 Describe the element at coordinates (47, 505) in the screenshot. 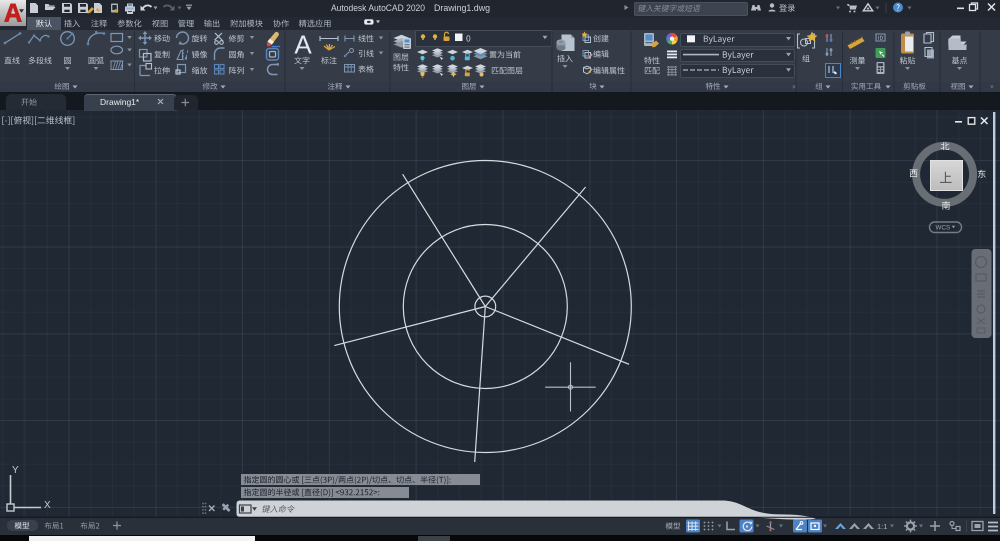

I see `svg-text: X` at that location.